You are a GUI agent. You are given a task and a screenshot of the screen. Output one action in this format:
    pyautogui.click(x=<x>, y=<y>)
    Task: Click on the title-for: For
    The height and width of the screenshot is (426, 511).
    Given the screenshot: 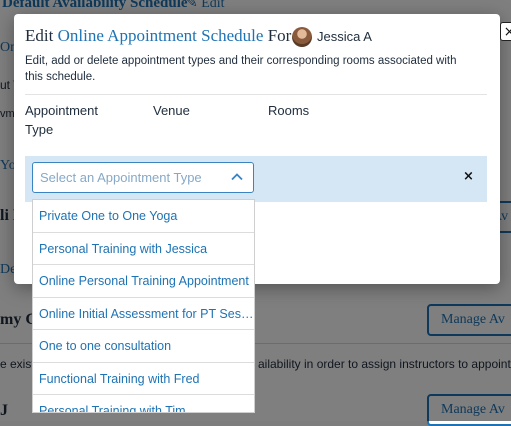 What is the action you would take?
    pyautogui.click(x=279, y=35)
    